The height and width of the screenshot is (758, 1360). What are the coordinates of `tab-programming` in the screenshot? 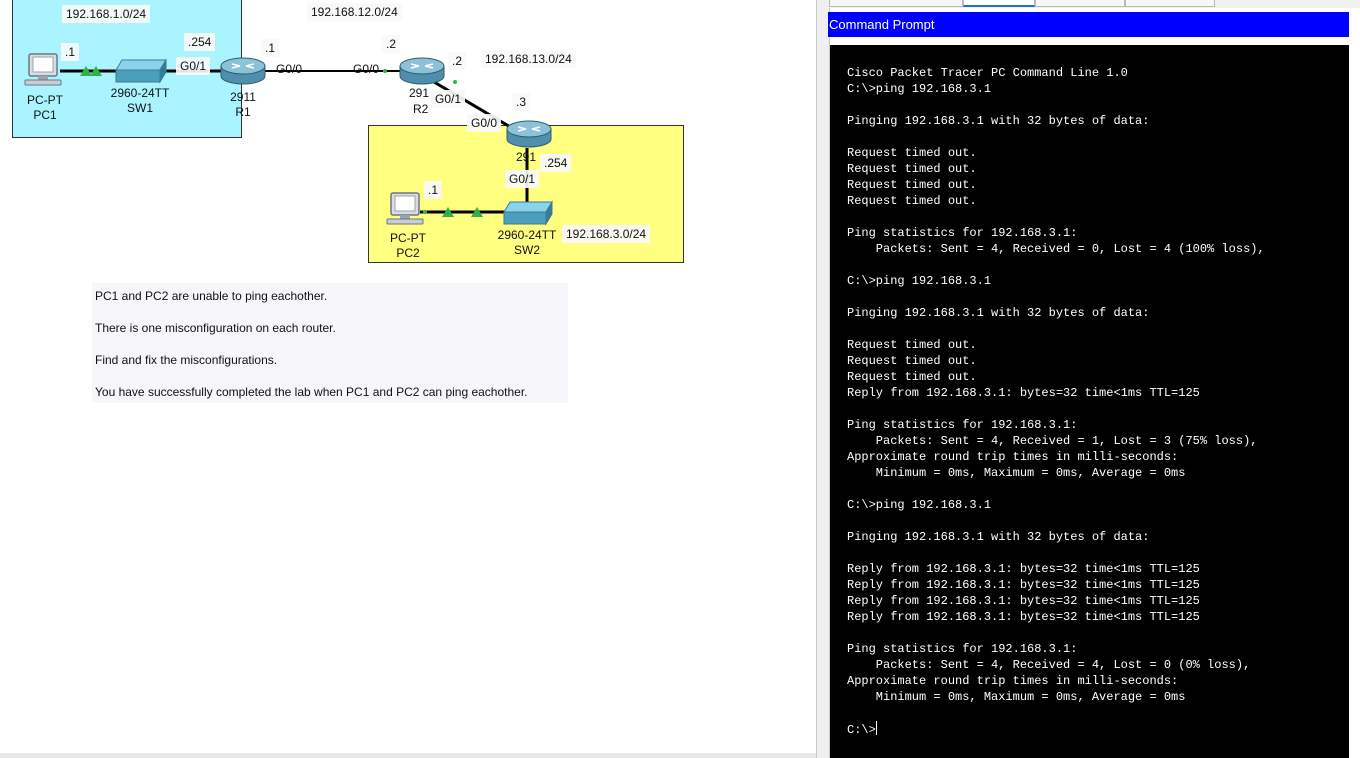 It's located at (1080, 3).